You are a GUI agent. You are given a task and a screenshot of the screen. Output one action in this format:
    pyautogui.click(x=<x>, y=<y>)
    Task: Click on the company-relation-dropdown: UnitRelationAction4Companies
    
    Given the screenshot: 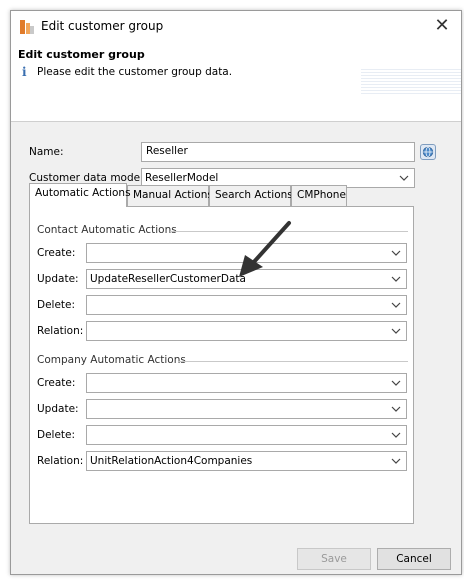 What is the action you would take?
    pyautogui.click(x=246, y=461)
    